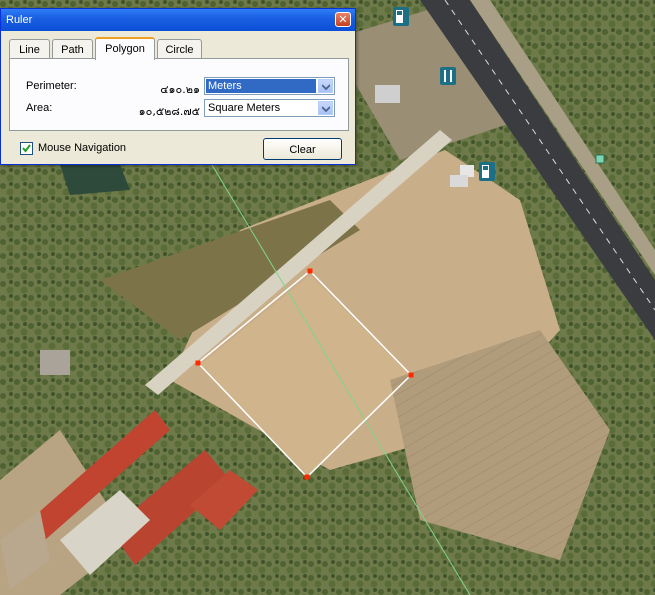 Image resolution: width=655 pixels, height=595 pixels. Describe the element at coordinates (51, 86) in the screenshot. I see `perimeter-label: Perimeter:` at that location.